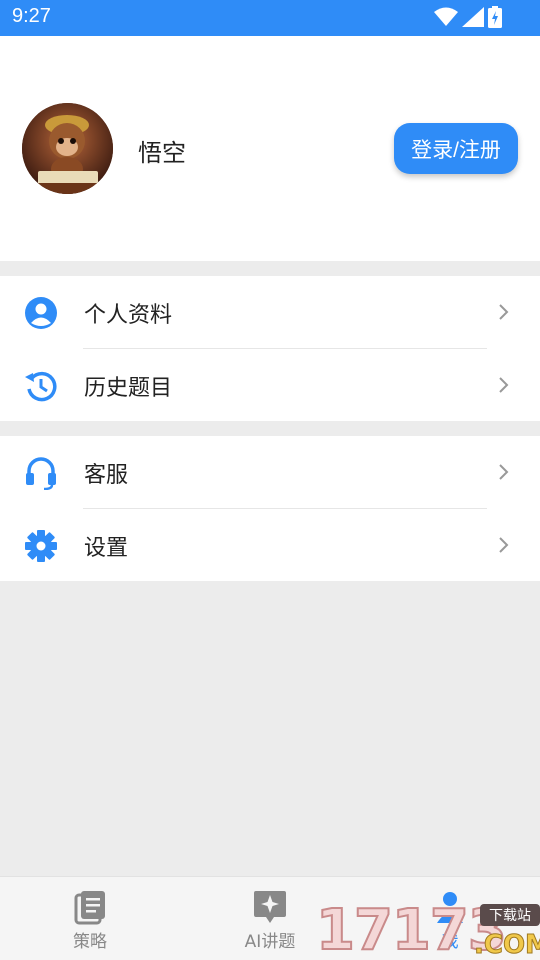 The image size is (540, 960). Describe the element at coordinates (270, 472) in the screenshot. I see `menu-item-customer-service: 客服` at that location.